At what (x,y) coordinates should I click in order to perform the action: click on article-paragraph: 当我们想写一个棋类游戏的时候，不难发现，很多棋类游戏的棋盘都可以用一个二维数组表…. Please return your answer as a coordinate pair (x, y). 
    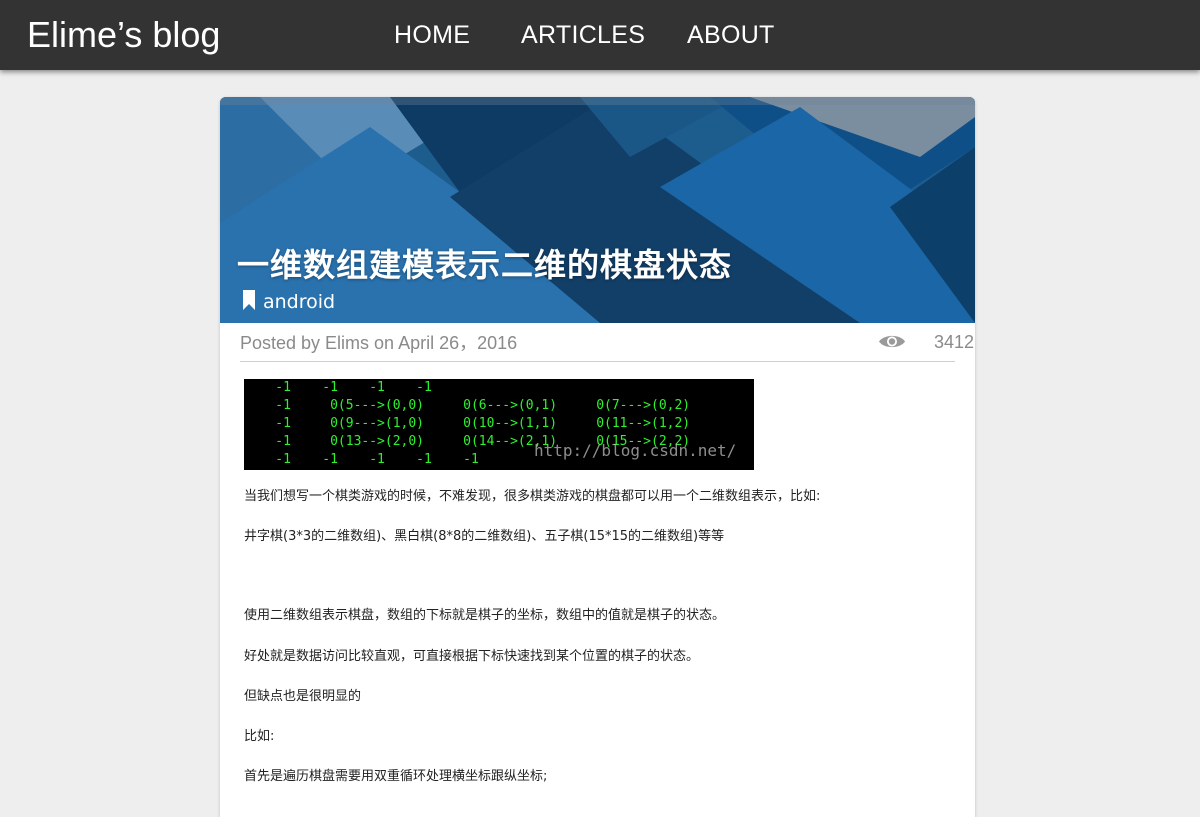
    Looking at the image, I should click on (532, 496).